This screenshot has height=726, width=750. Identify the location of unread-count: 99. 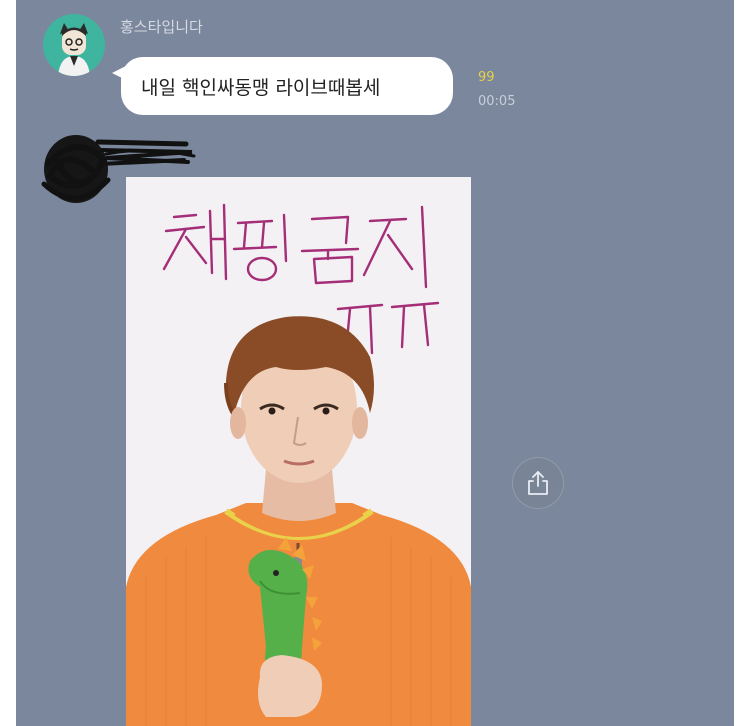
(486, 77).